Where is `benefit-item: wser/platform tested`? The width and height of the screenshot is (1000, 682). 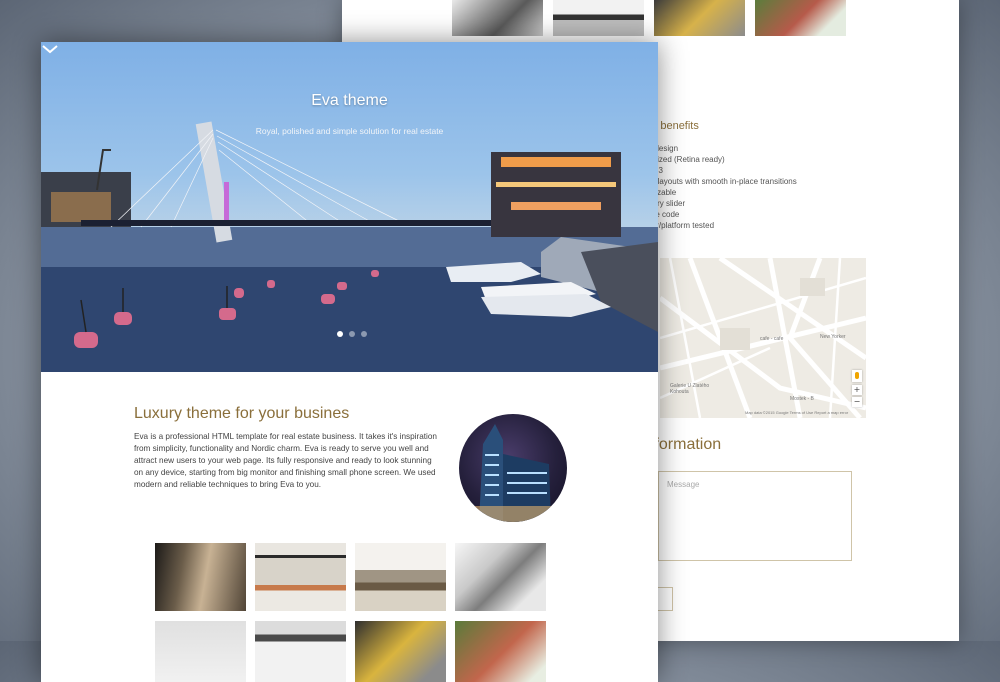
benefit-item: wser/platform tested is located at coordinates (678, 225).